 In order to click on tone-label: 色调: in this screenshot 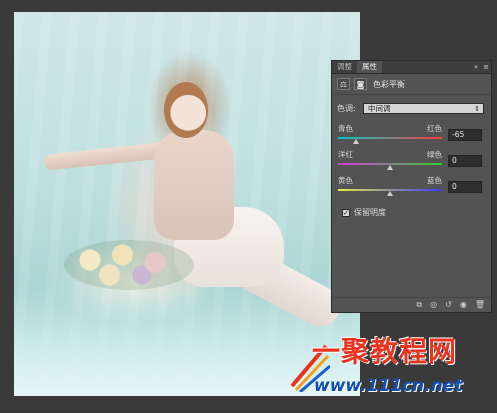, I will do `click(346, 108)`.